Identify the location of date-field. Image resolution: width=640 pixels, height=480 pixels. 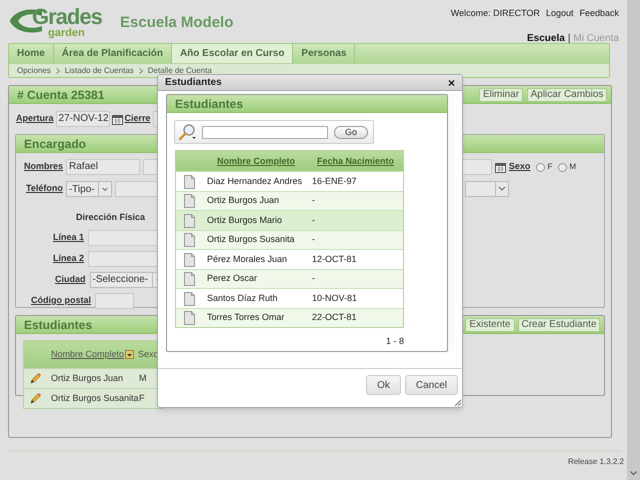
(477, 167).